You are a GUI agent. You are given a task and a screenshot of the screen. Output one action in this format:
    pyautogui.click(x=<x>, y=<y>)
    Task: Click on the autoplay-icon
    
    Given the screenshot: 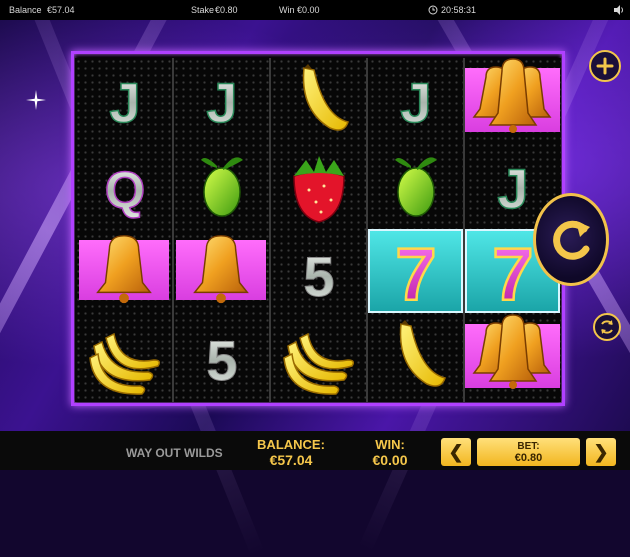 What is the action you would take?
    pyautogui.click(x=607, y=327)
    